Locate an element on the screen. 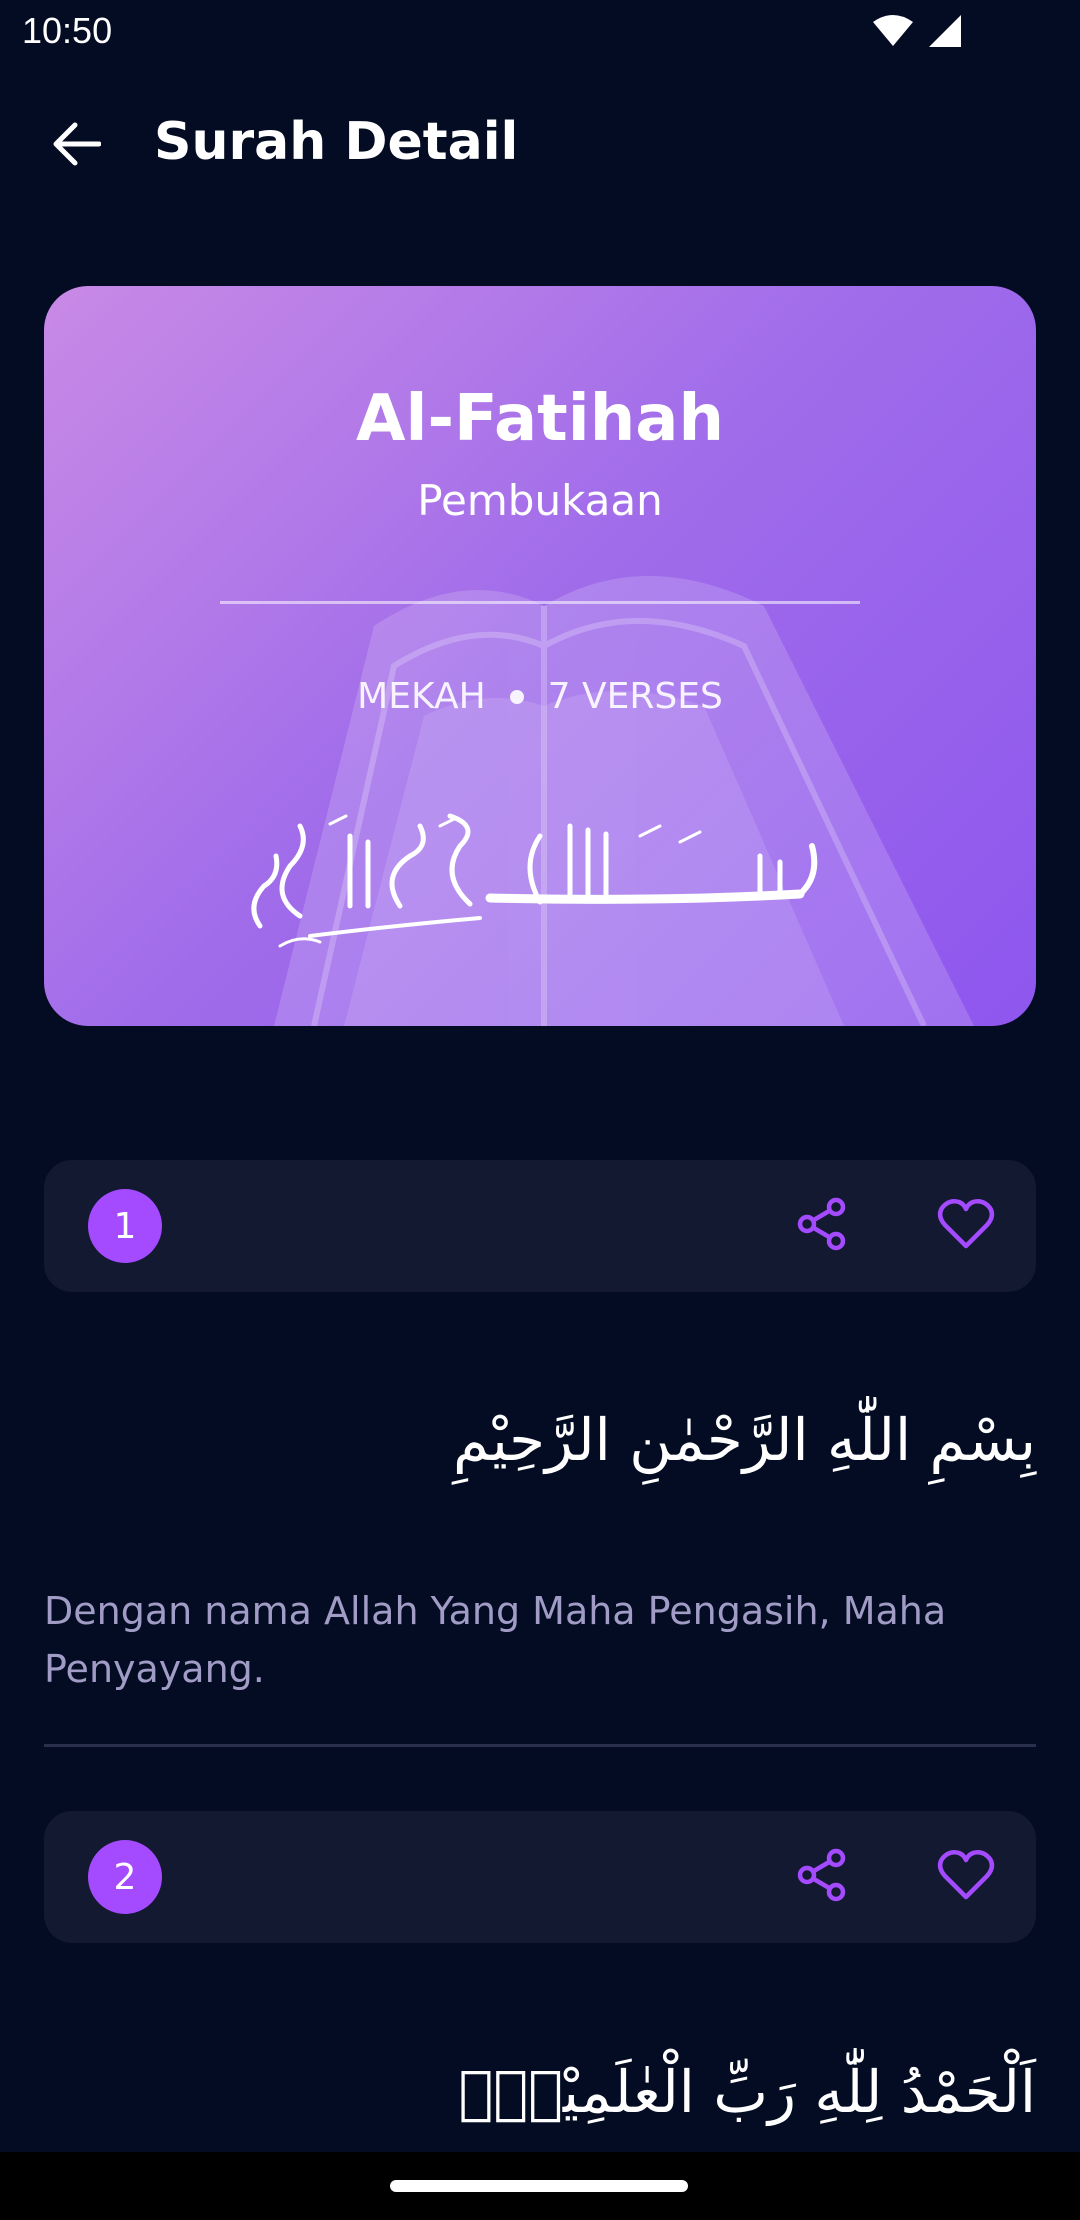  surah-place: MEKAH is located at coordinates (421, 696).